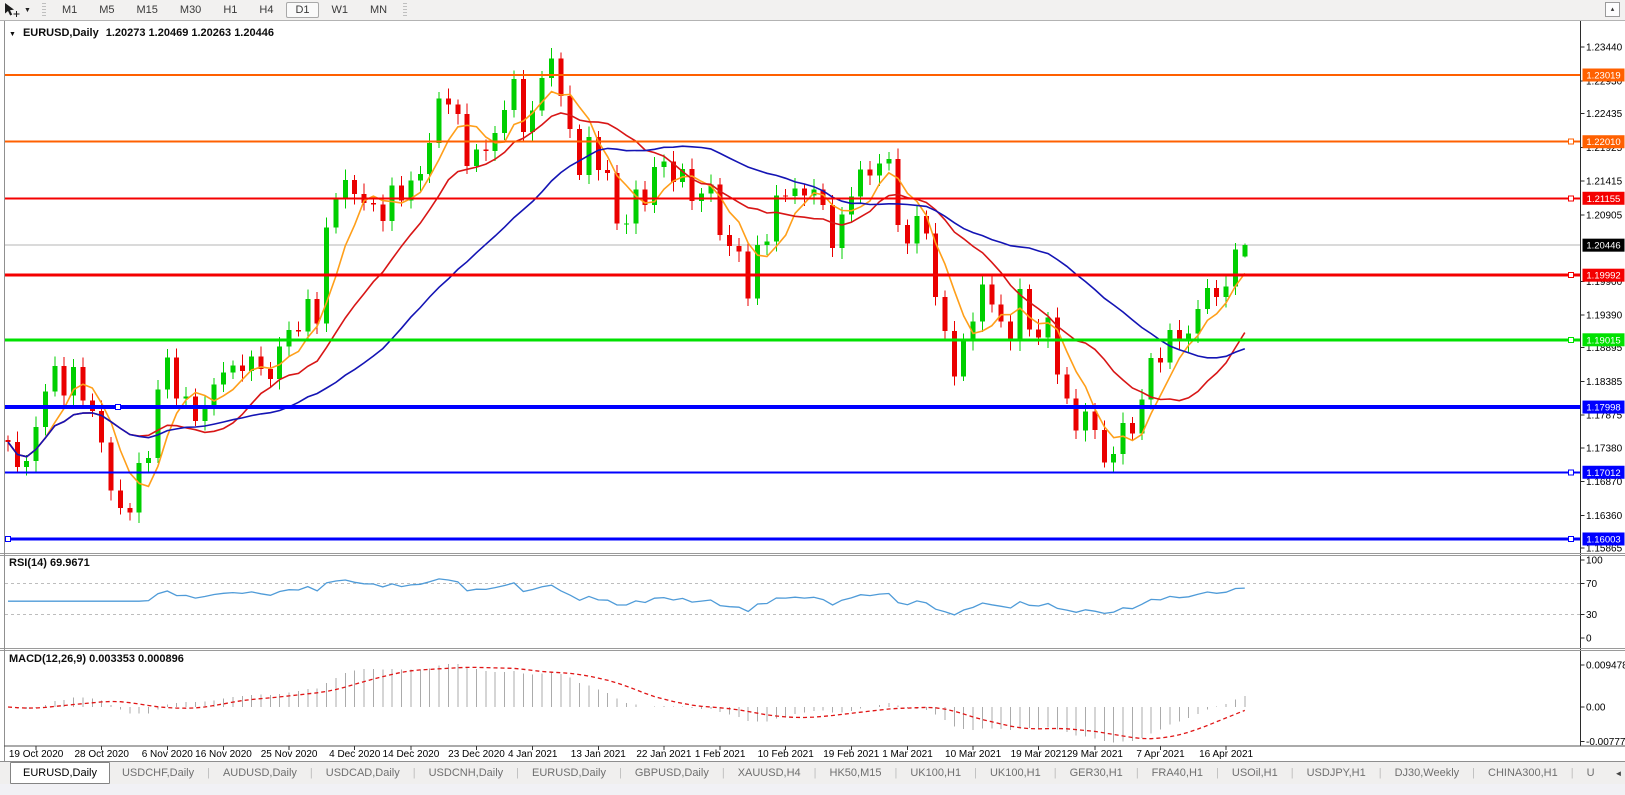 This screenshot has width=1625, height=795. What do you see at coordinates (672, 773) in the screenshot?
I see `tab-gbpusd-daily: GBPUSD,Daily` at bounding box center [672, 773].